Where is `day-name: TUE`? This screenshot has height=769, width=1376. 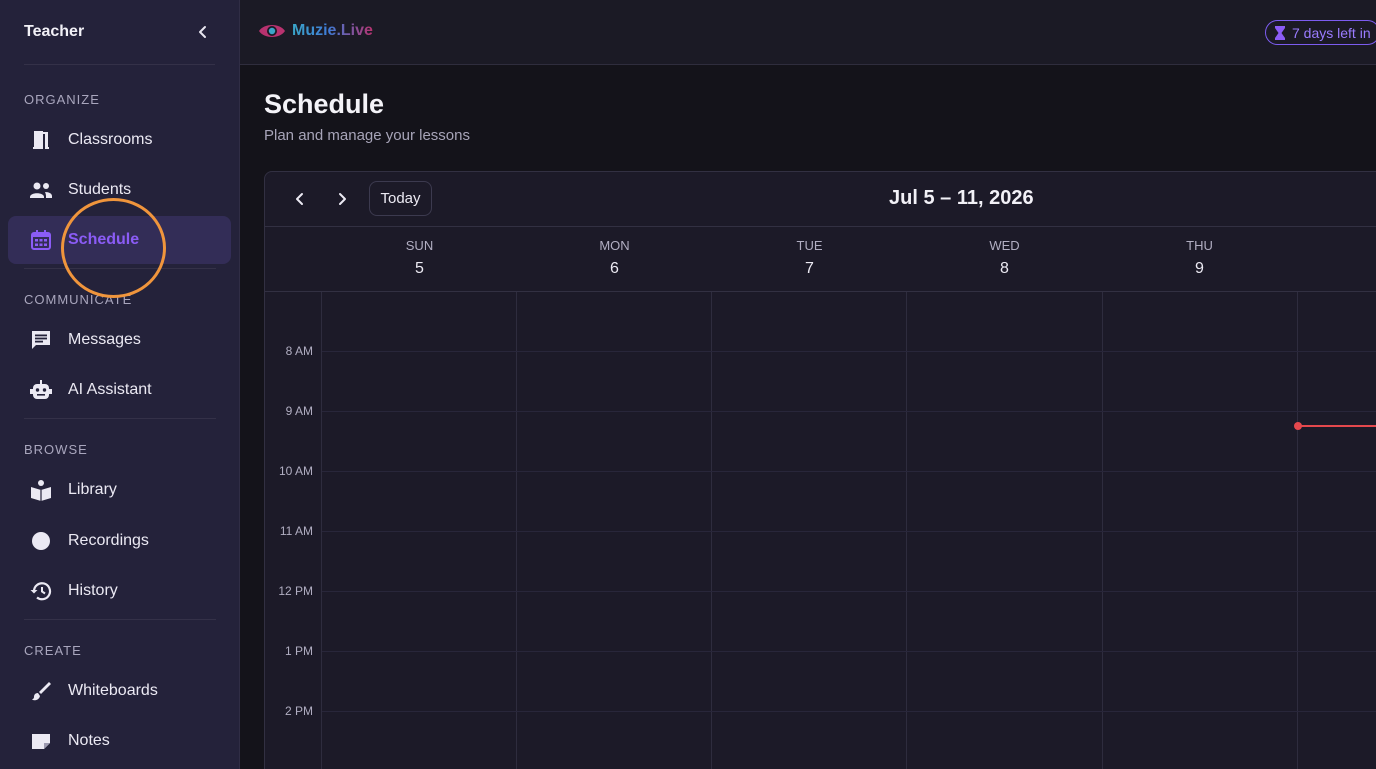 day-name: TUE is located at coordinates (809, 245).